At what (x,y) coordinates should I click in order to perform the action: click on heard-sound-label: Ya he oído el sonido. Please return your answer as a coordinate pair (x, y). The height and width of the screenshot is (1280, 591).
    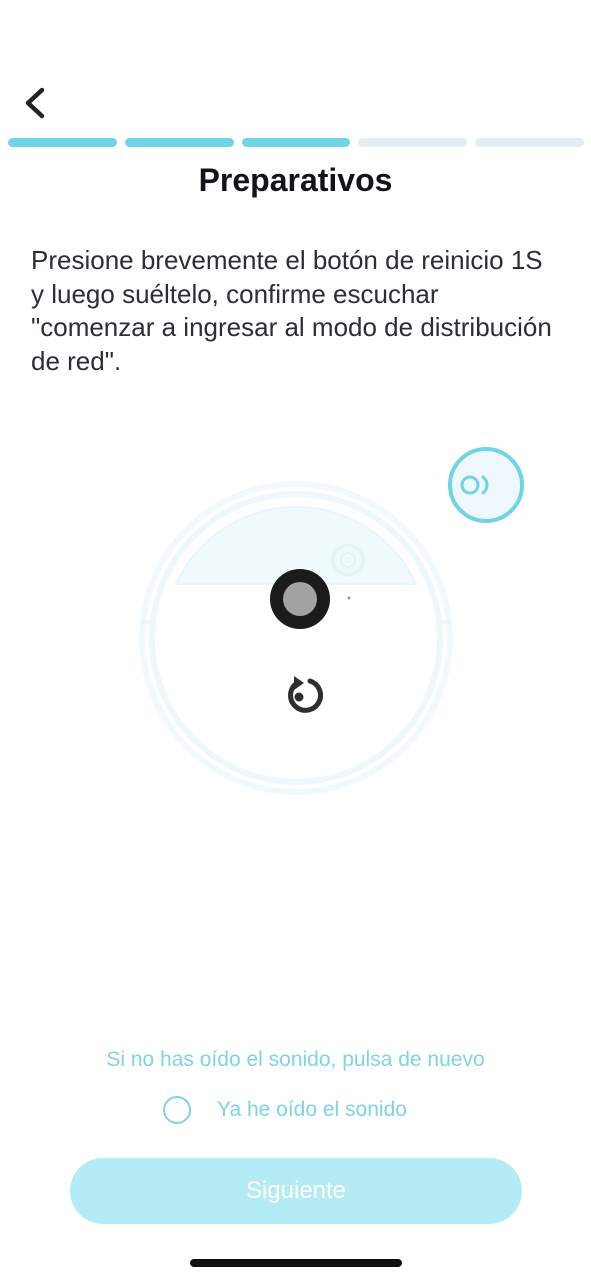
    Looking at the image, I should click on (312, 1109).